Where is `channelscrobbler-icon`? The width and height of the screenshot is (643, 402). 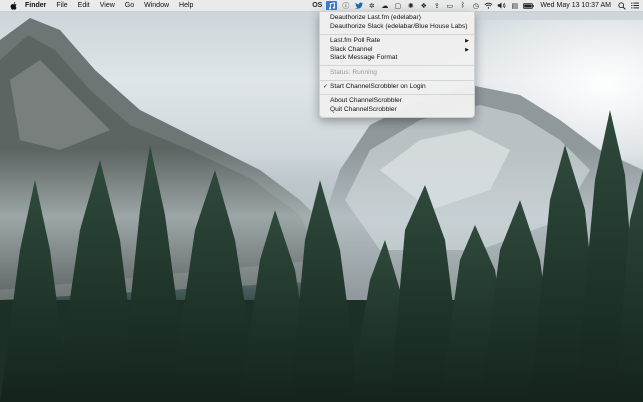 channelscrobbler-icon is located at coordinates (332, 5).